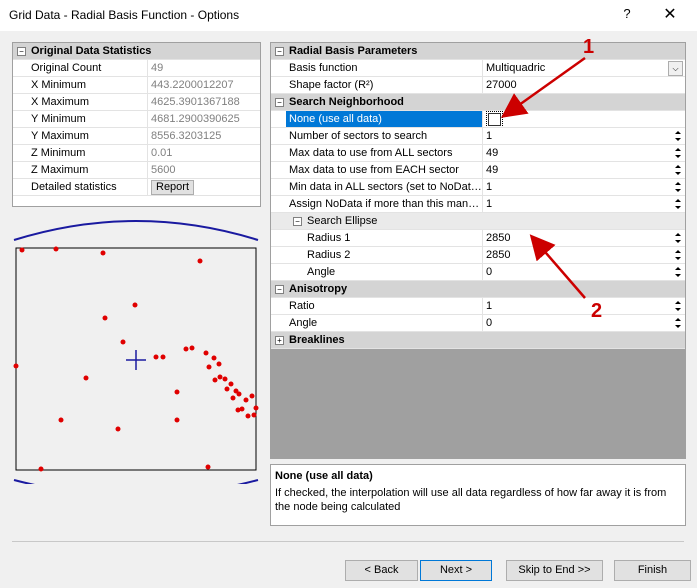  I want to click on skip-to-end-button: Skip to End >>, so click(554, 570).